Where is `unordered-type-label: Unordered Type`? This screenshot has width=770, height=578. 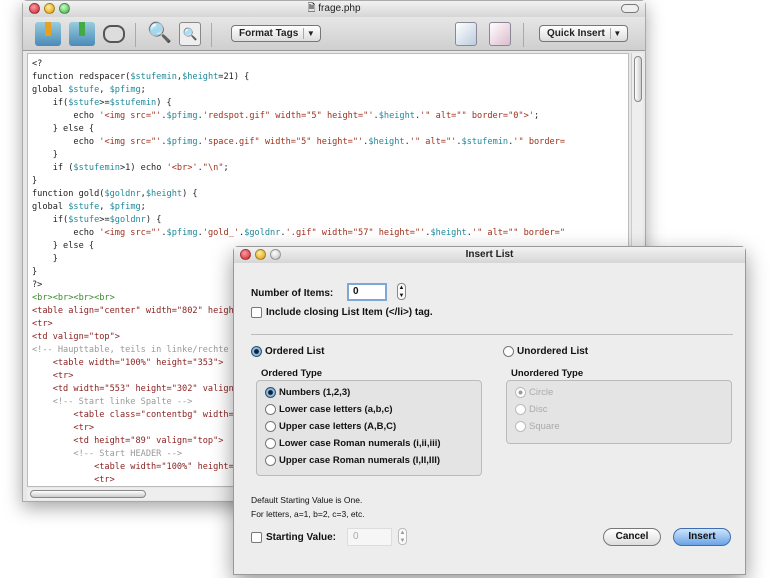
unordered-type-label: Unordered Type is located at coordinates (547, 373).